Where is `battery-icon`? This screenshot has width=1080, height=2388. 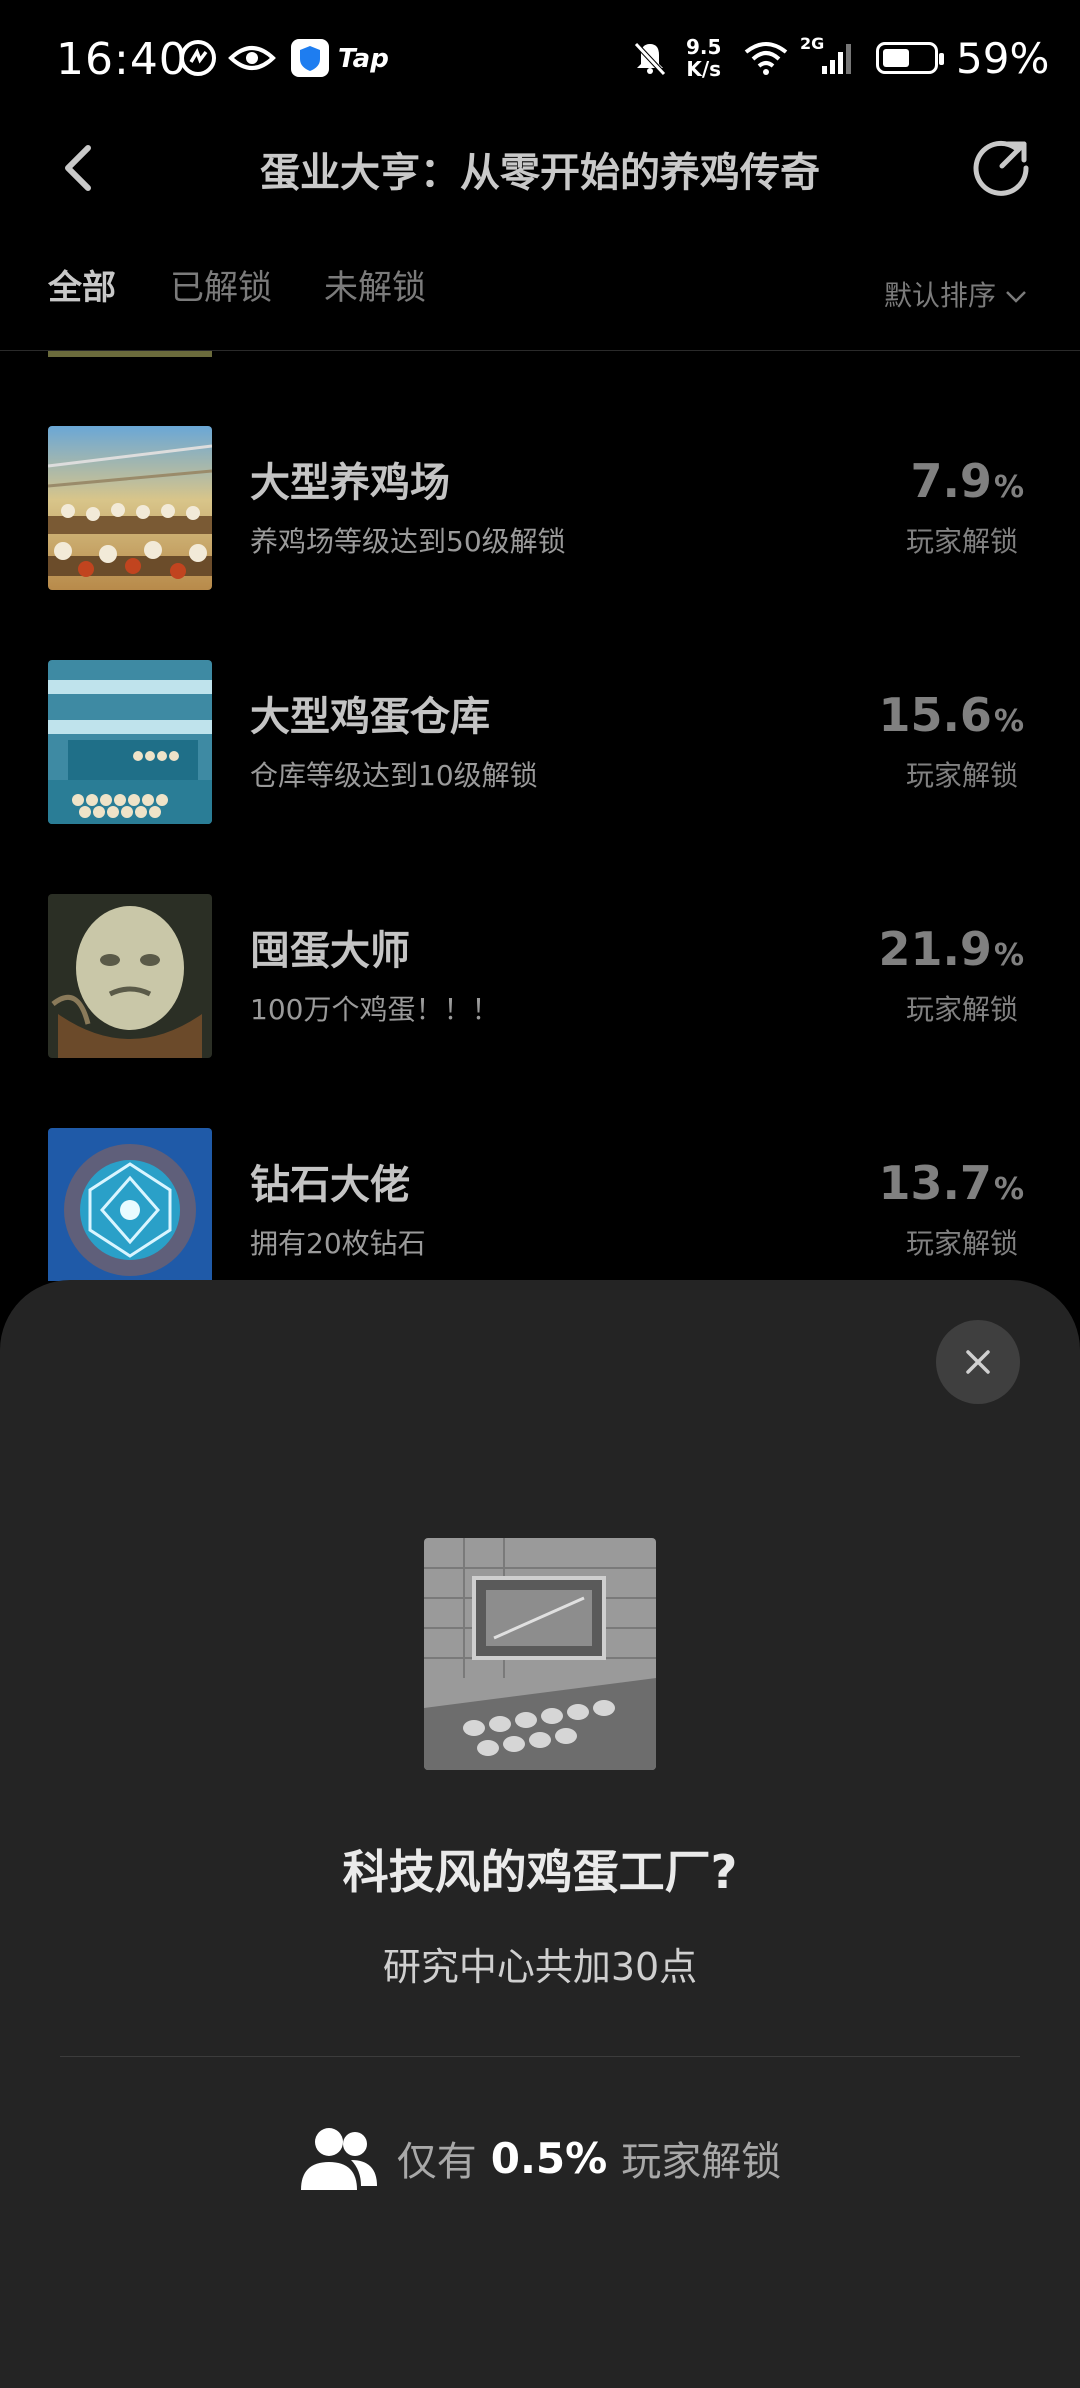
battery-icon is located at coordinates (910, 58).